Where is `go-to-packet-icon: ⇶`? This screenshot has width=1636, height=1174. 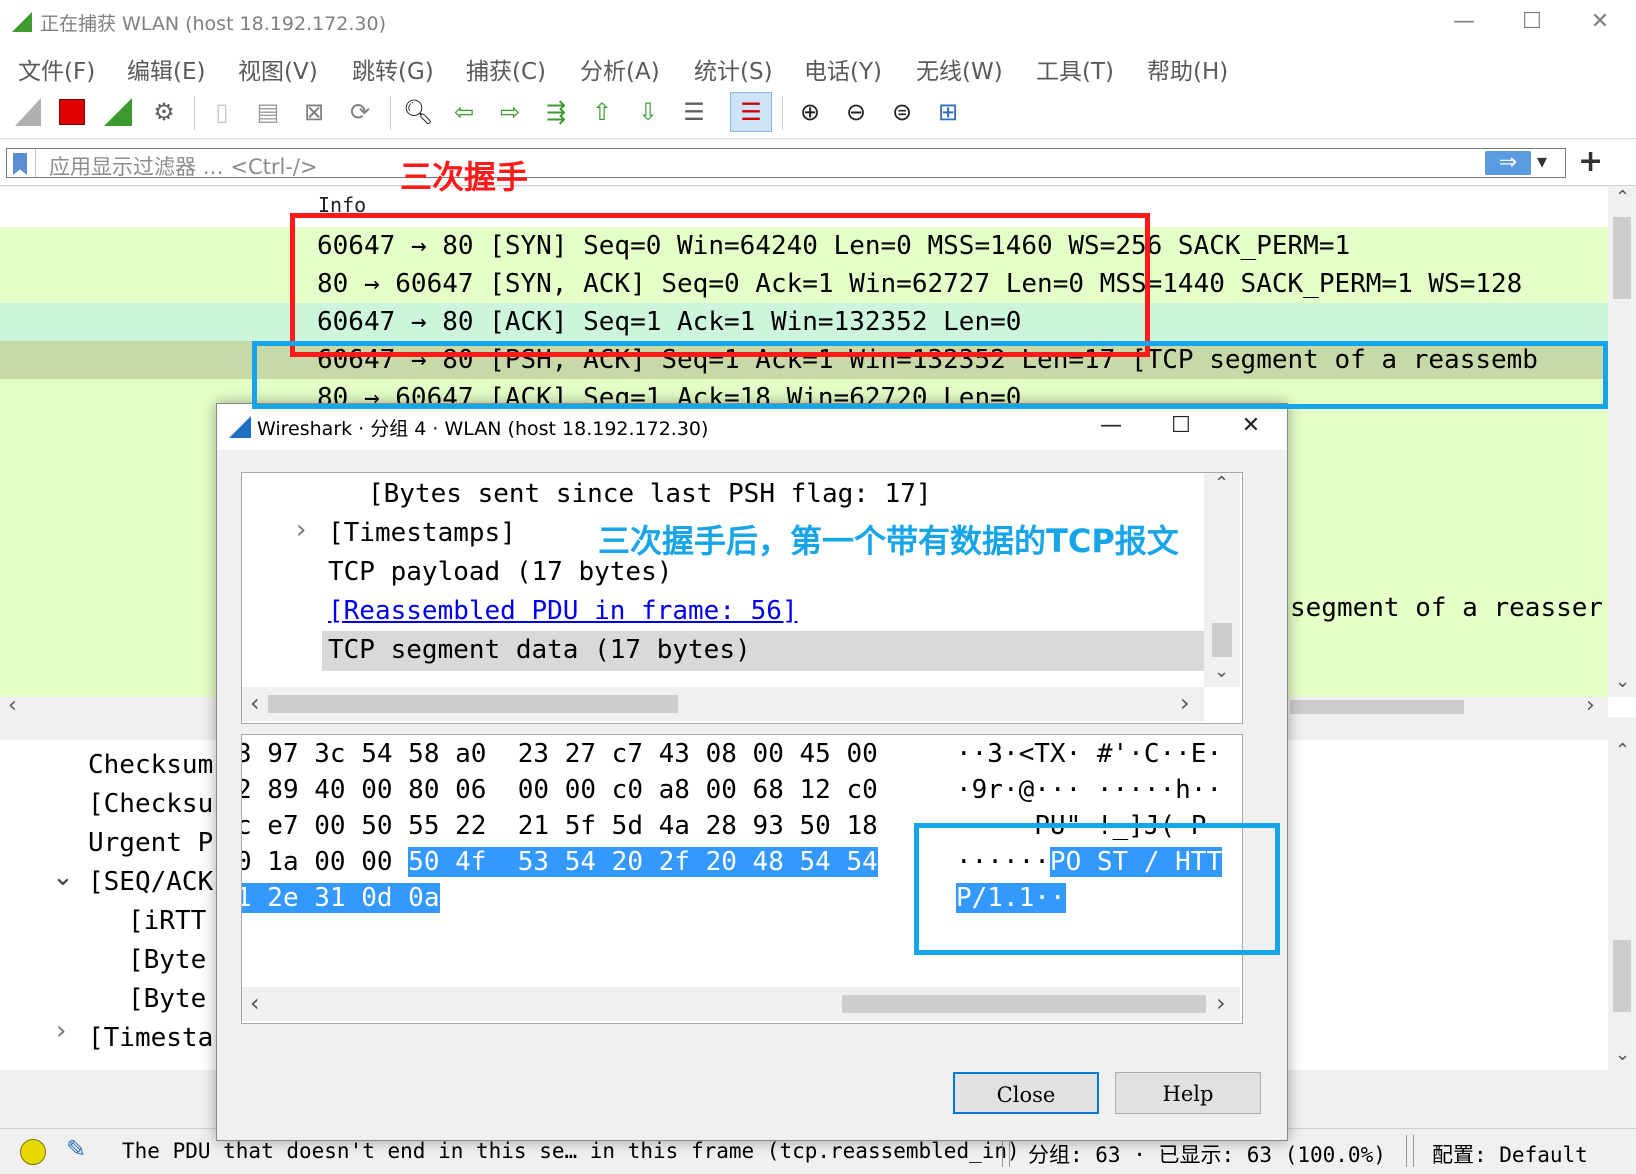
go-to-packet-icon: ⇶ is located at coordinates (556, 112).